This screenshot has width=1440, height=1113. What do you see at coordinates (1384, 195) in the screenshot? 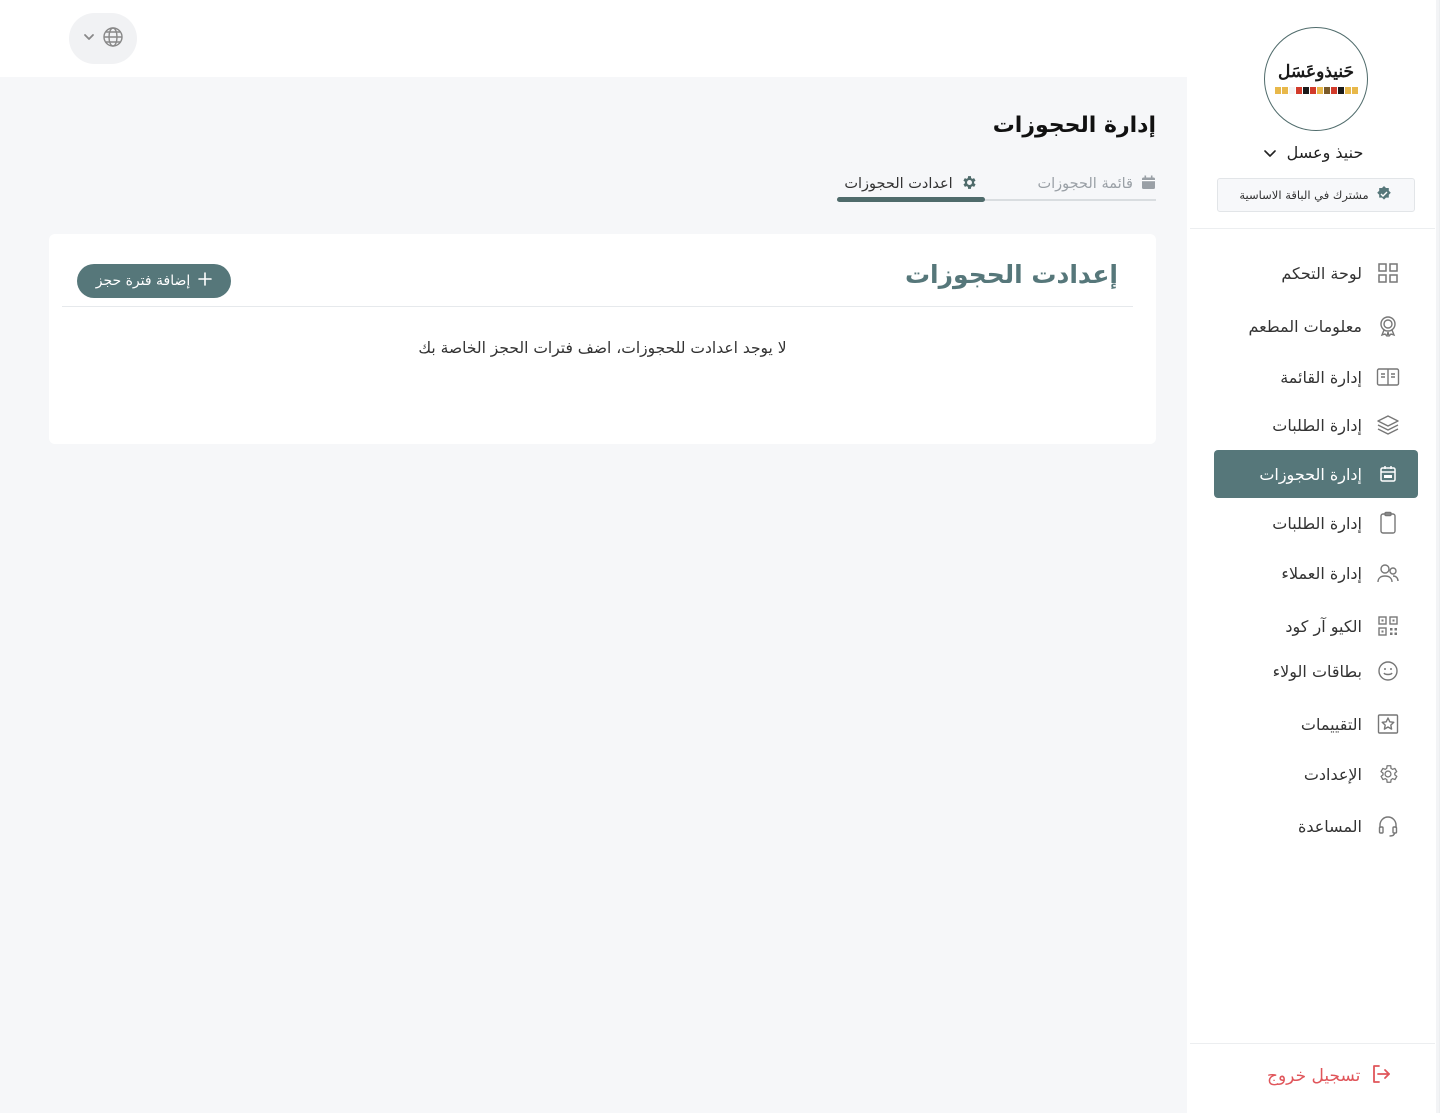
I see `verified-badge-icon` at bounding box center [1384, 195].